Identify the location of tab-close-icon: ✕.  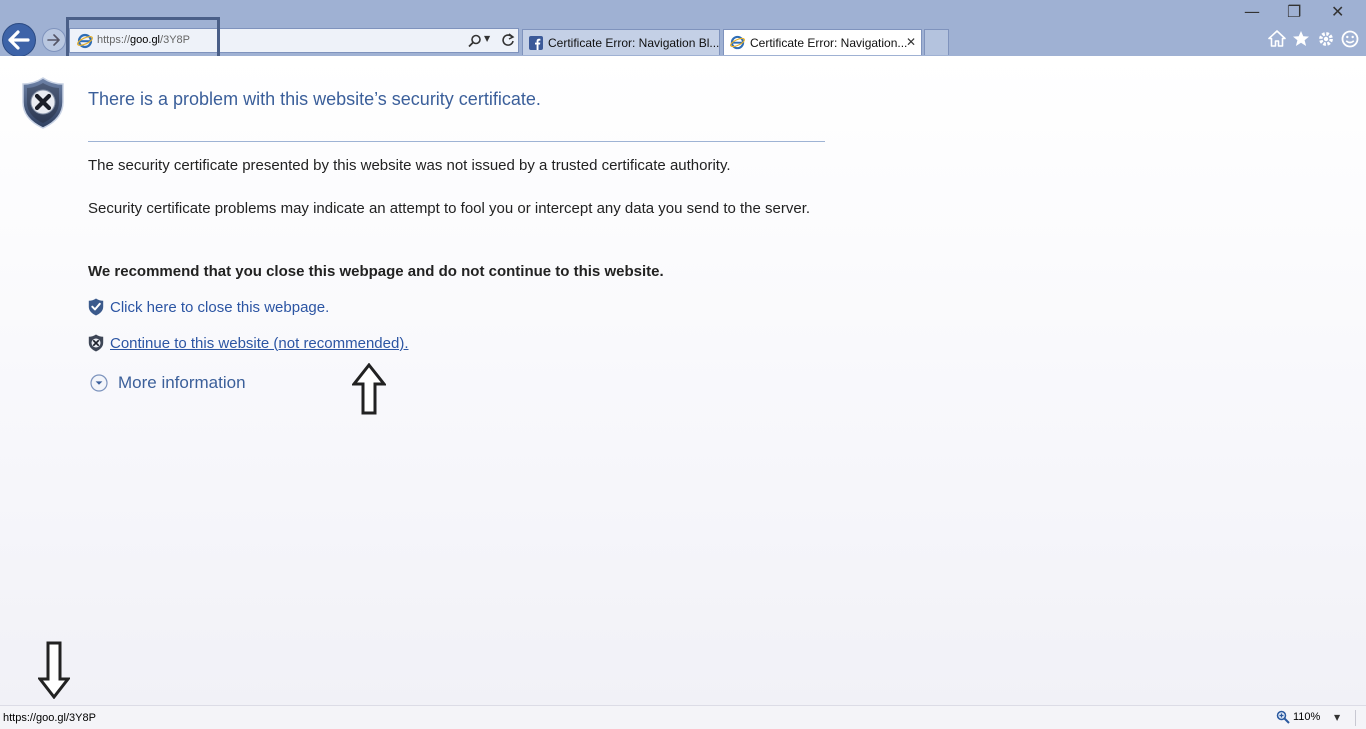
(911, 42).